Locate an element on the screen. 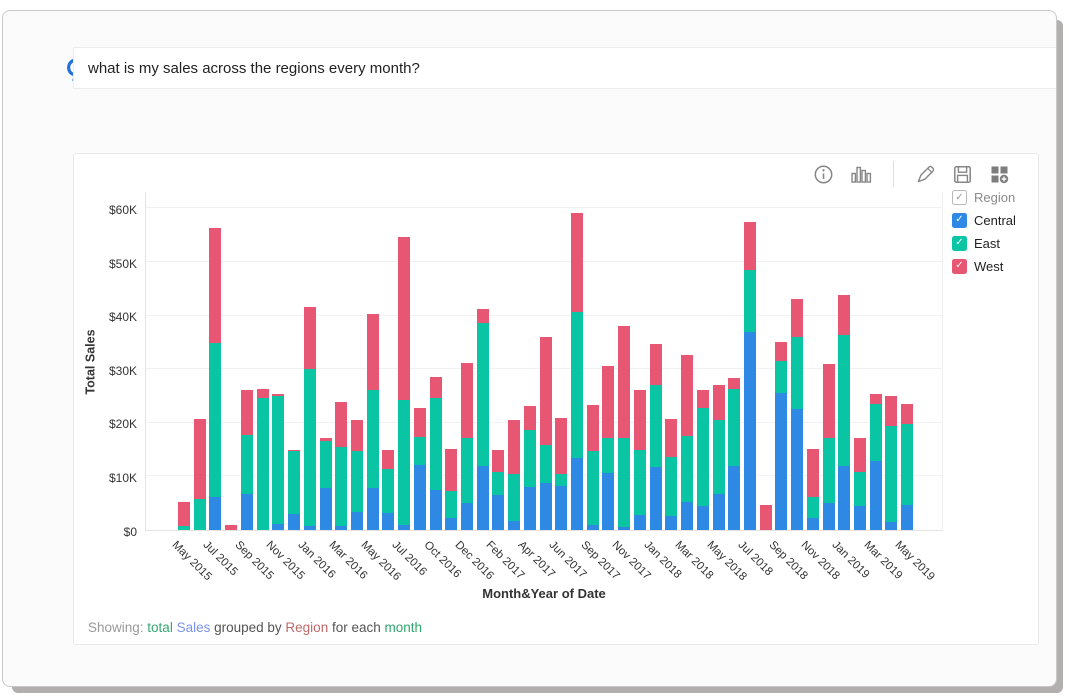 This screenshot has height=696, width=1069. stacked-bar-feb-2017 is located at coordinates (498, 361).